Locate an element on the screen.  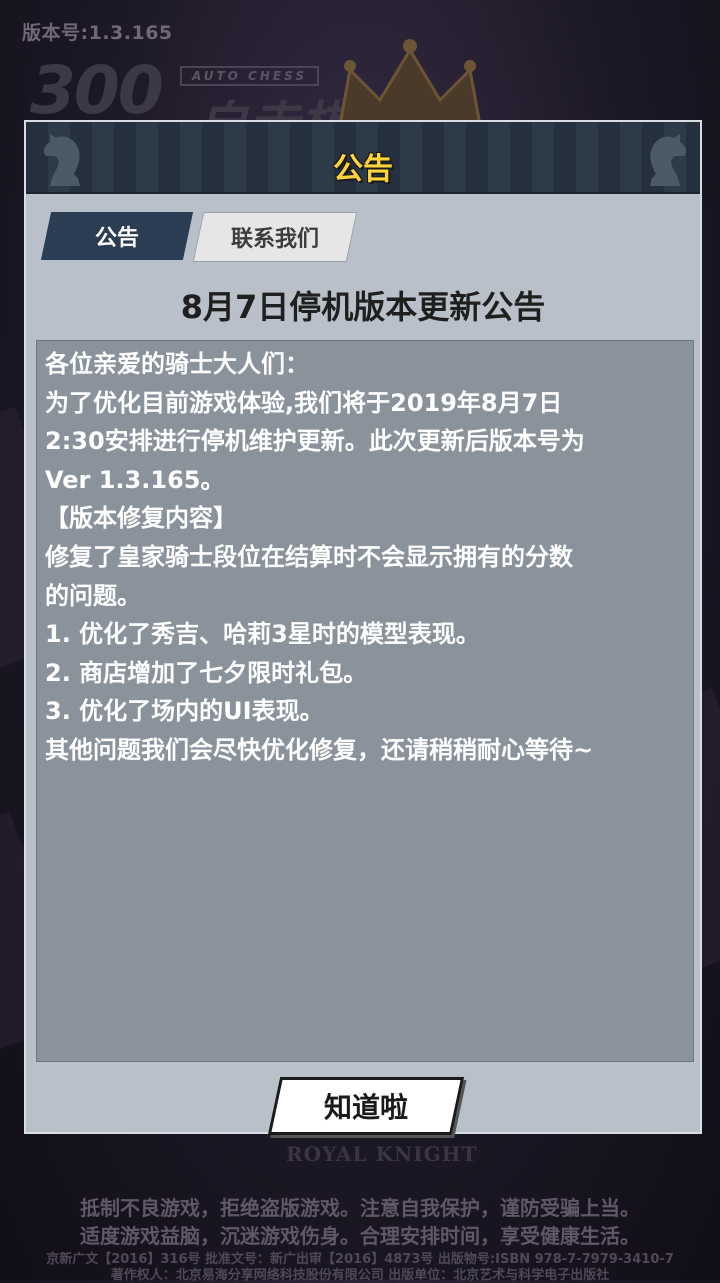
confirm-button-label: 知道啦 is located at coordinates (365, 1107).